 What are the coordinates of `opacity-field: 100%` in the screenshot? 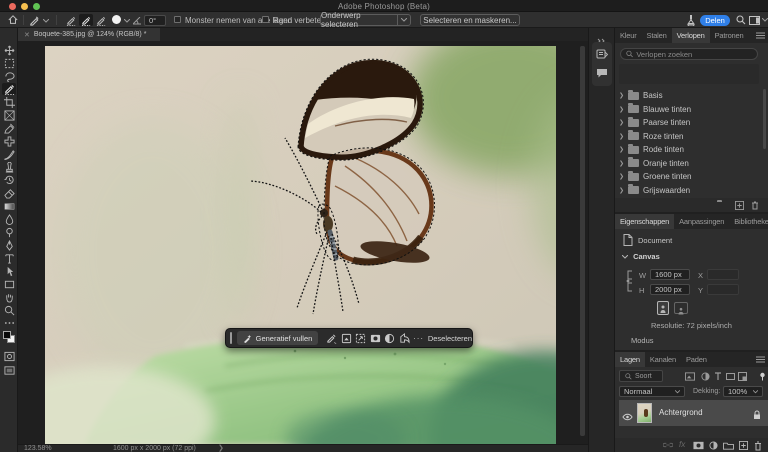 It's located at (743, 391).